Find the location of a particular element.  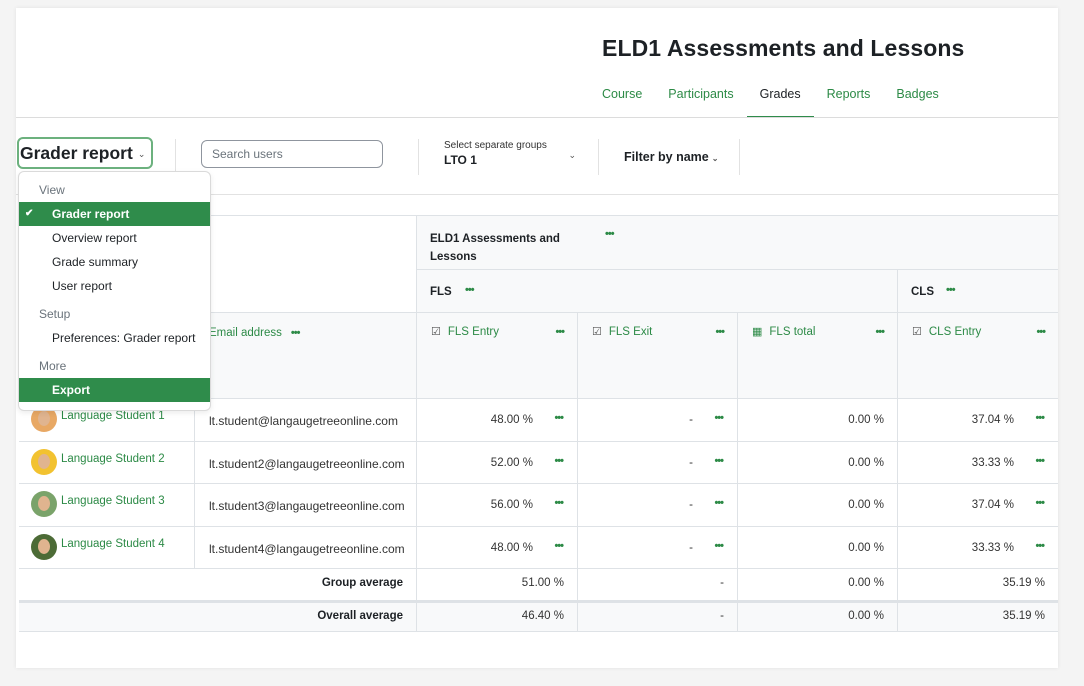

check-icon: ✔ is located at coordinates (29, 213).